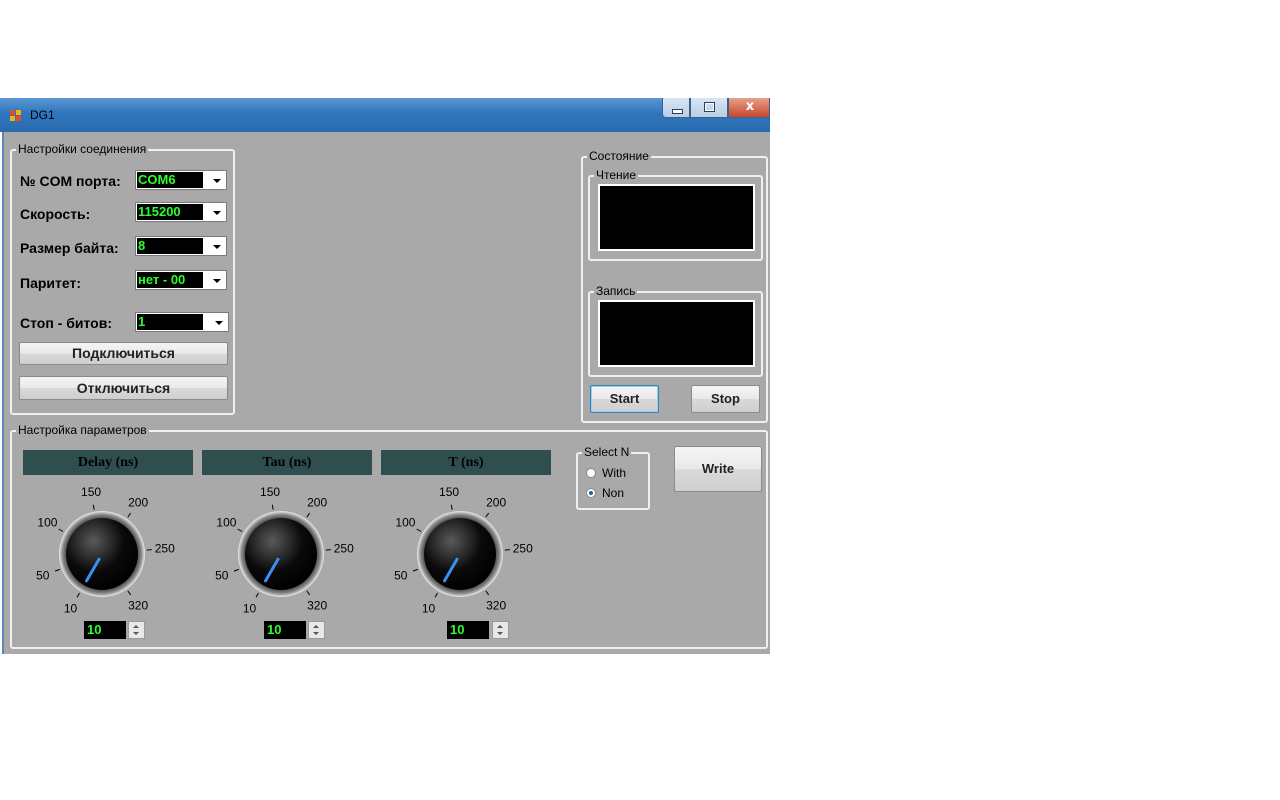 This screenshot has width=1280, height=800. Describe the element at coordinates (15, 115) in the screenshot. I see `app-icon` at that location.